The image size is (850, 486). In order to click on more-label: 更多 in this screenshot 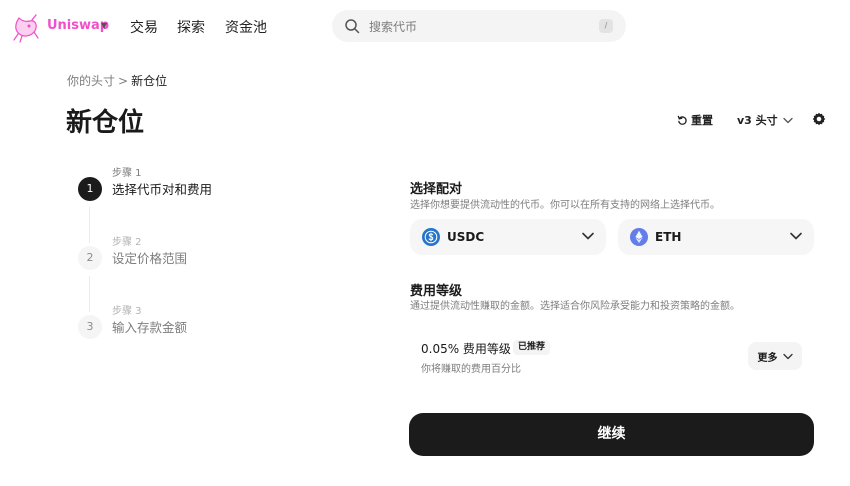, I will do `click(767, 358)`.